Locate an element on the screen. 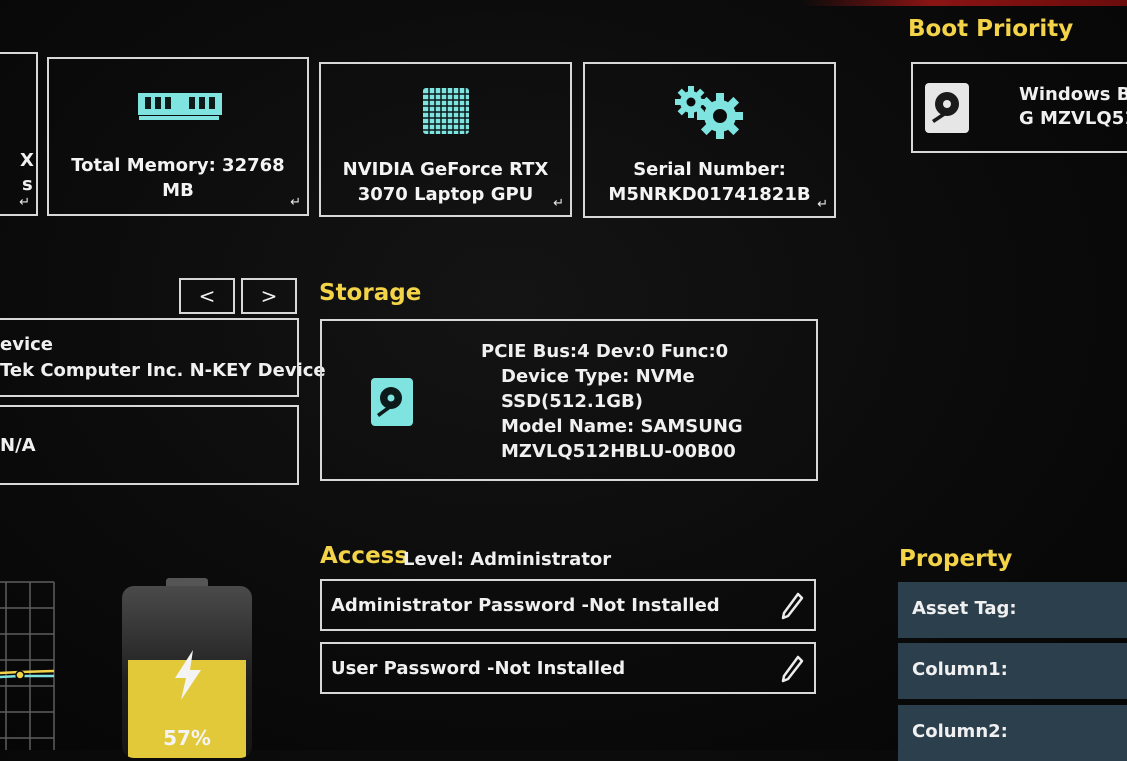  gpu-chip-icon is located at coordinates (446, 111).